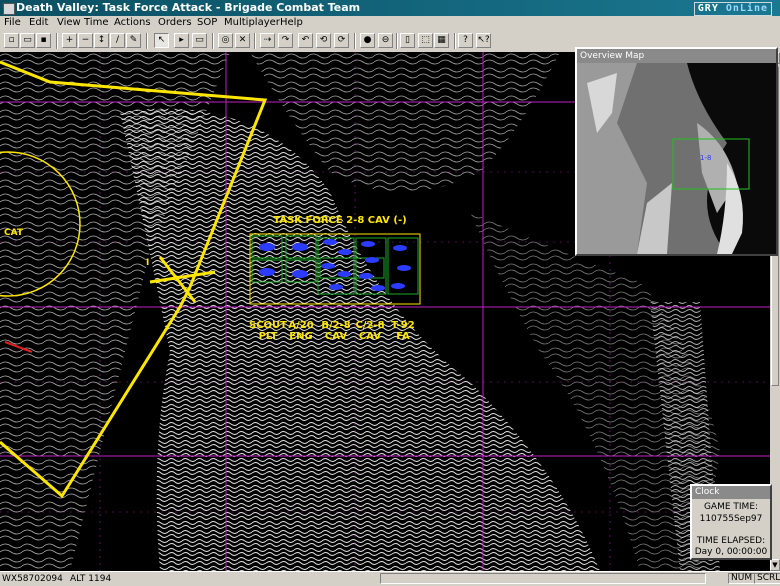 Image resolution: width=780 pixels, height=586 pixels. Describe the element at coordinates (69, 40) in the screenshot. I see `zoom-in-icon: +` at that location.